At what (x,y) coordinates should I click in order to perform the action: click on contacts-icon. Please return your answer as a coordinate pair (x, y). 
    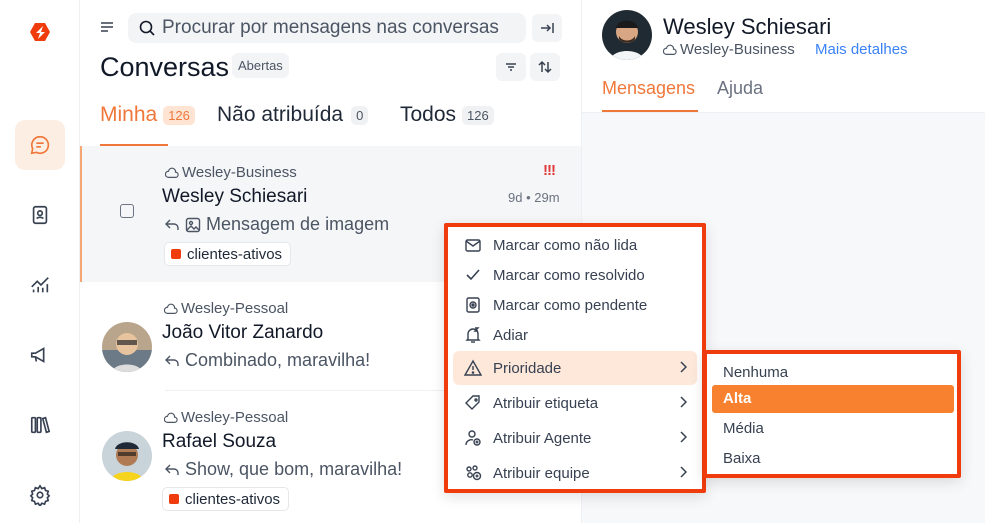
    Looking at the image, I should click on (40, 215).